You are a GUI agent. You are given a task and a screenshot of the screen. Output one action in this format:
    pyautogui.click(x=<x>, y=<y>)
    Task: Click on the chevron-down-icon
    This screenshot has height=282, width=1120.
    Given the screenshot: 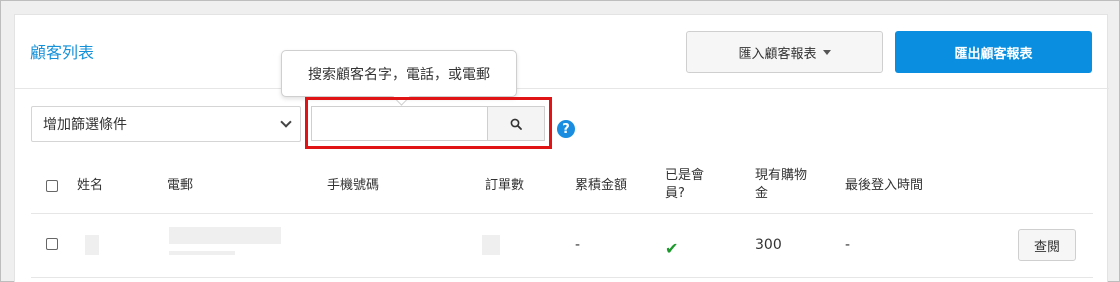 What is the action you would take?
    pyautogui.click(x=286, y=122)
    